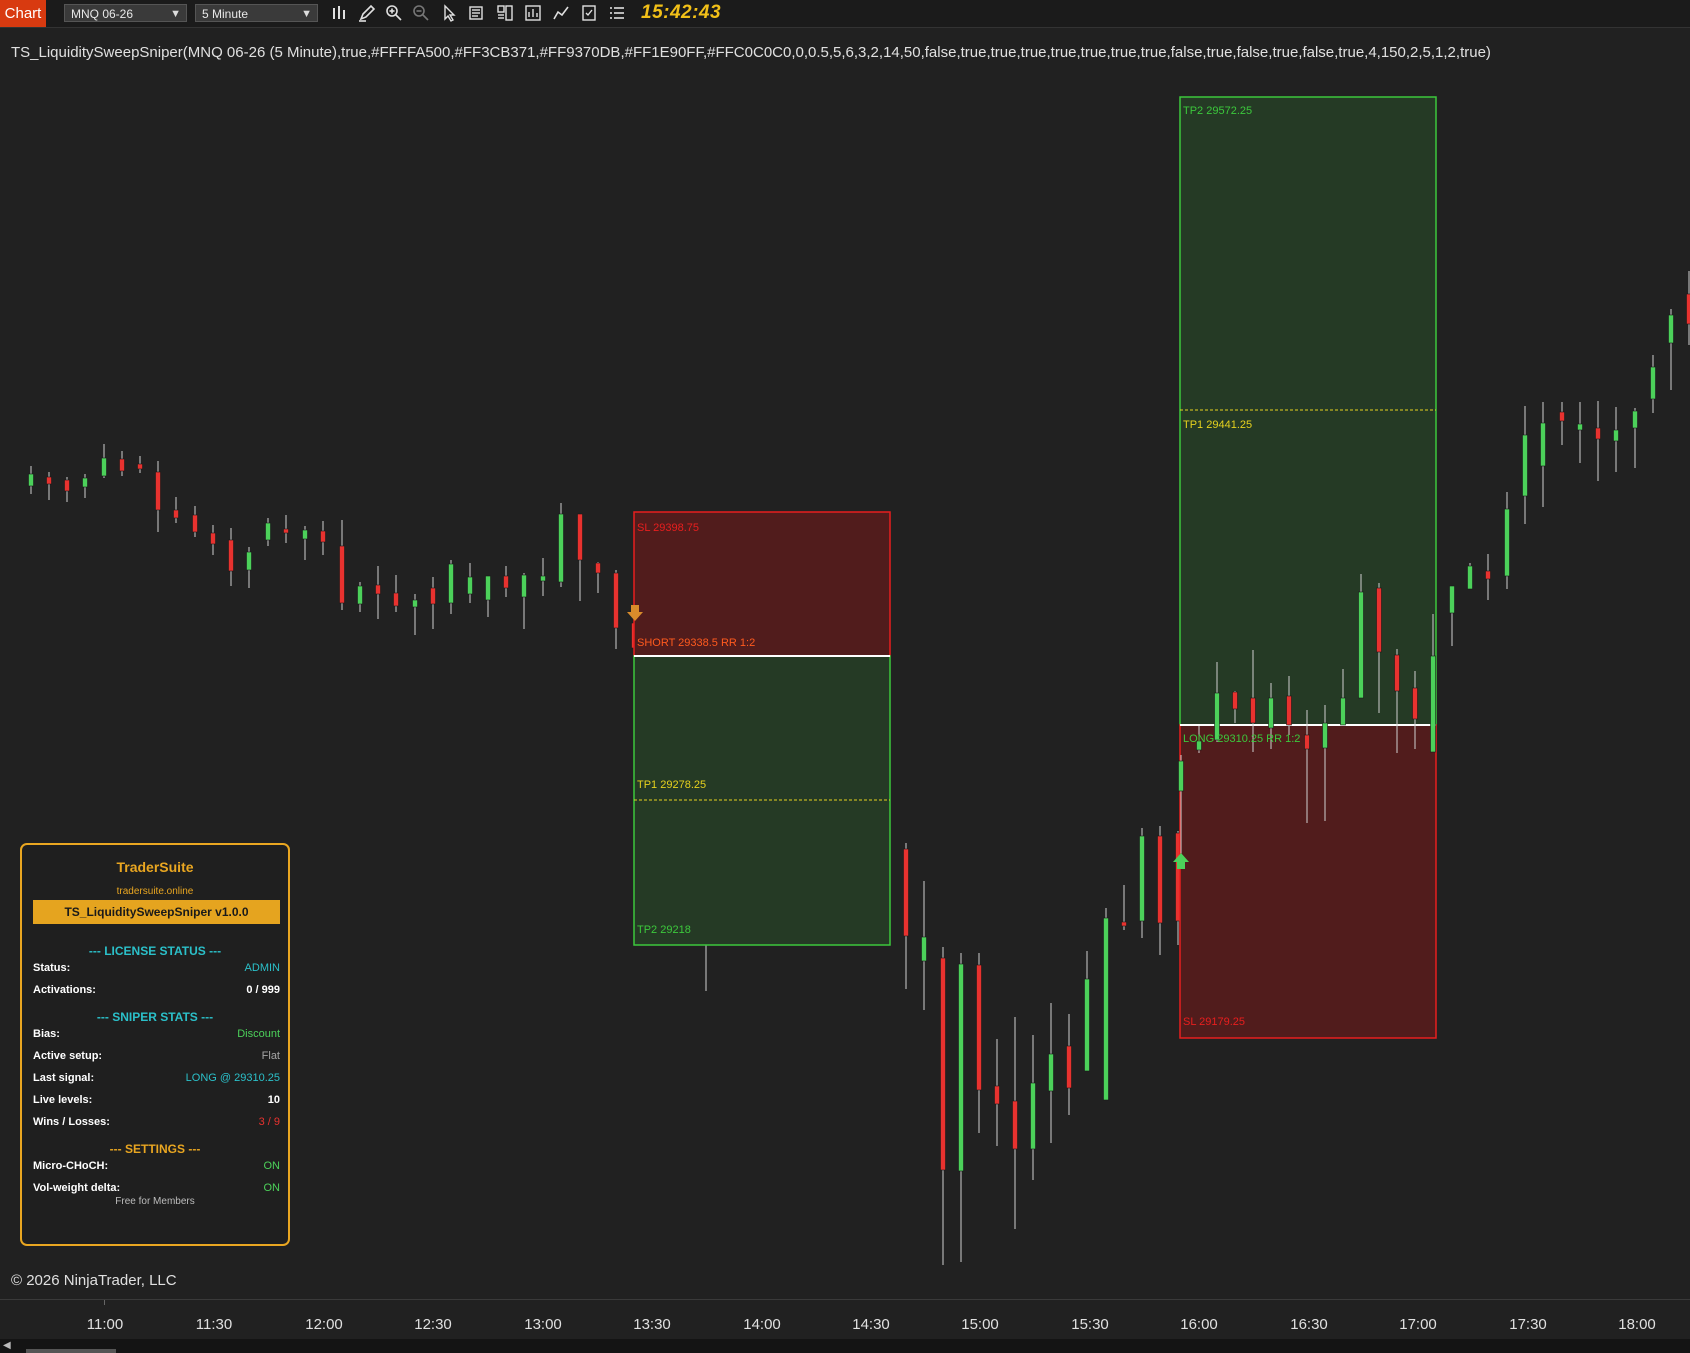 The image size is (1690, 1353). Describe the element at coordinates (46, 1034) in the screenshot. I see `bias-label: Bias:` at that location.